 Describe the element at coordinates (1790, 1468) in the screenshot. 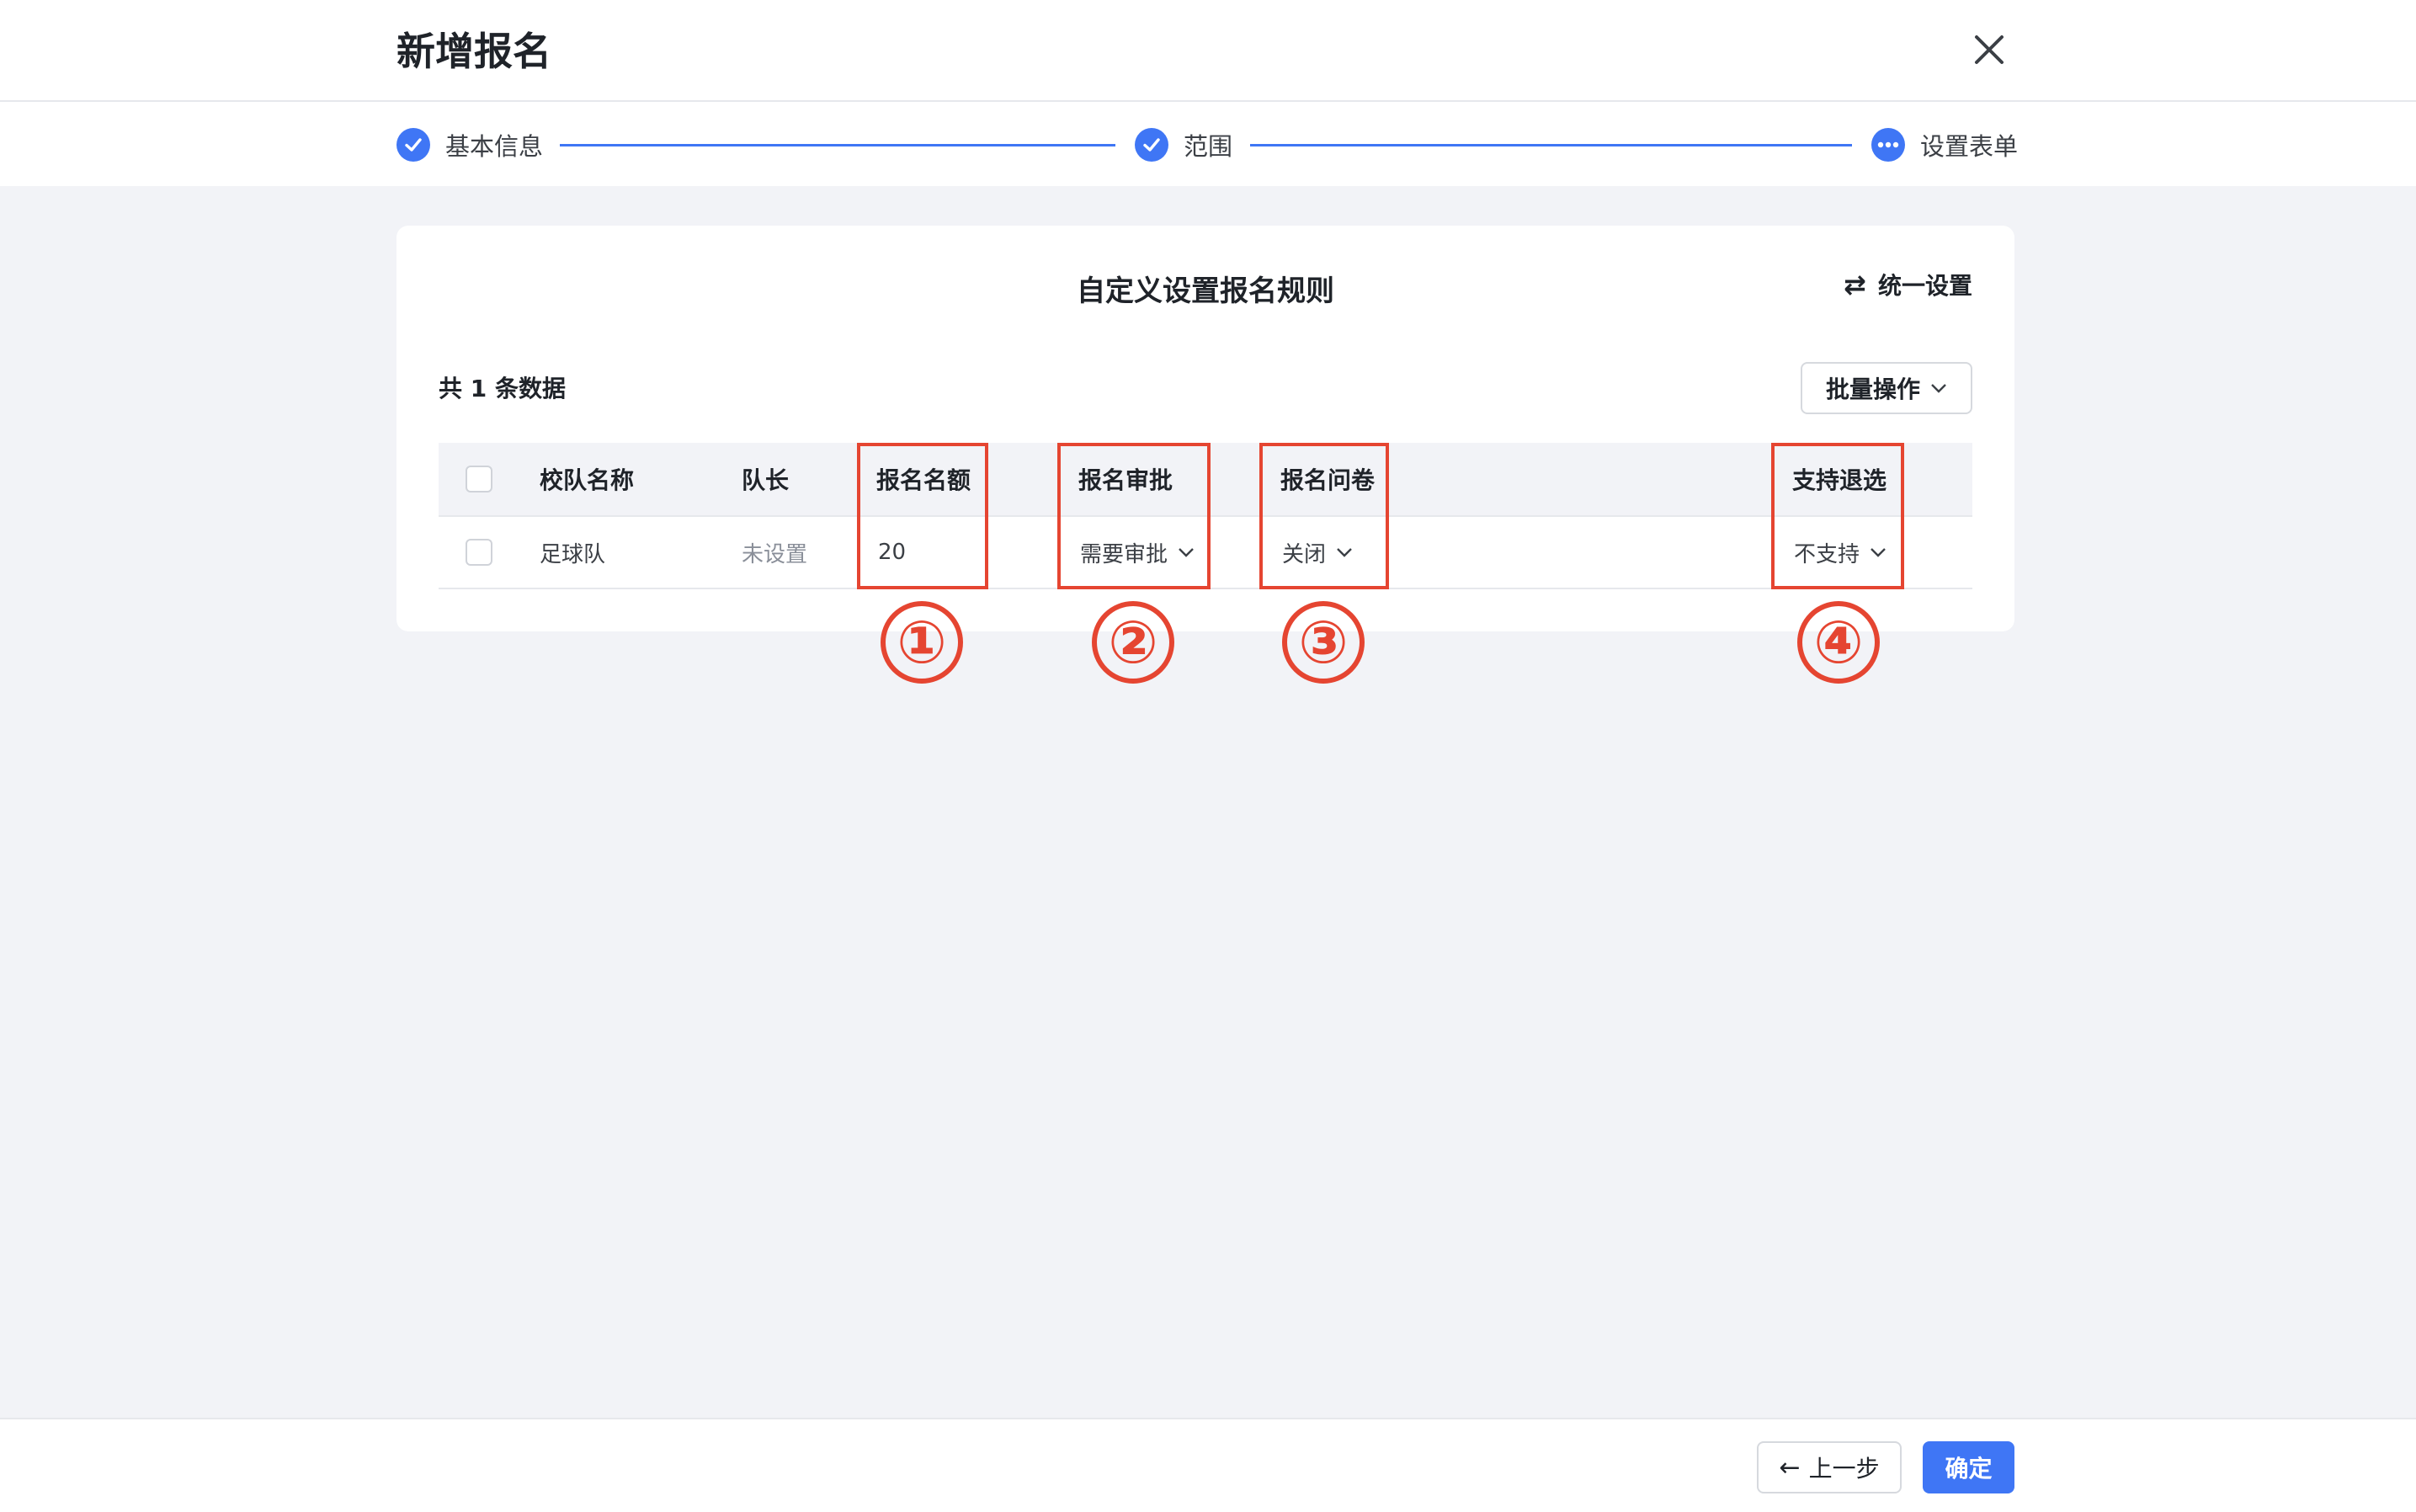

I see `arrow-left-icon: ←` at that location.